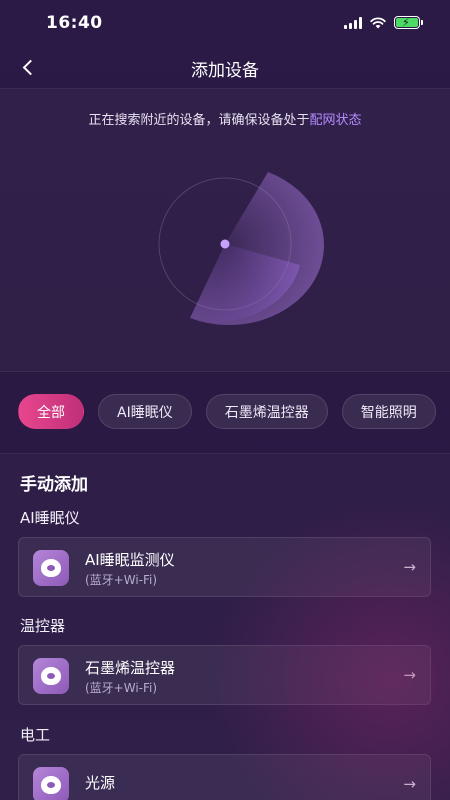  What do you see at coordinates (224, 777) in the screenshot?
I see `device-item-light-source: 光源 →` at bounding box center [224, 777].